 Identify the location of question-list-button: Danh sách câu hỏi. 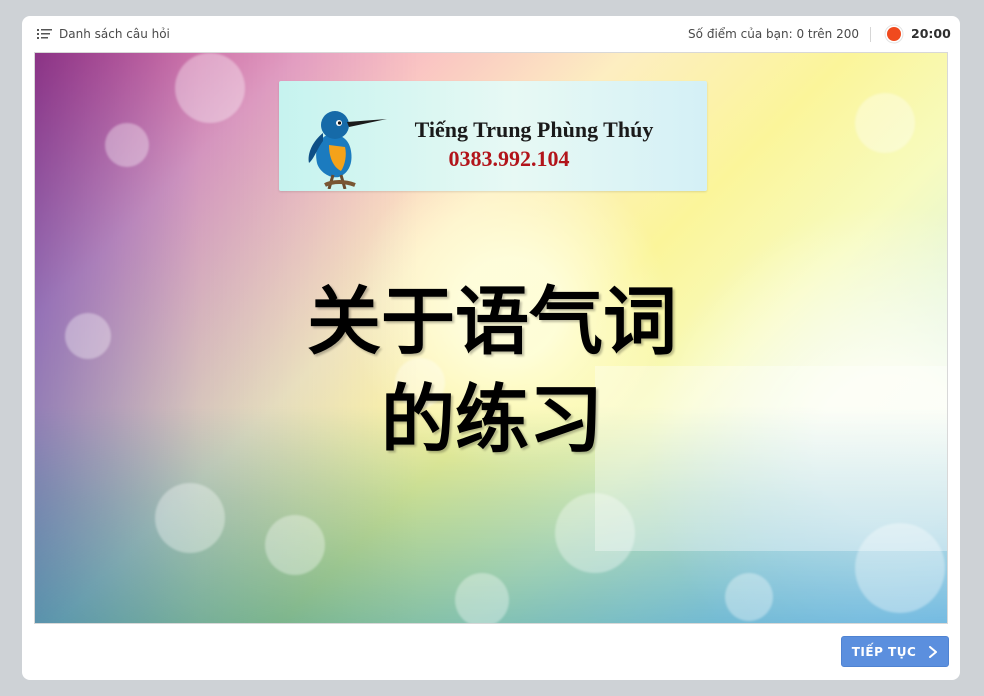
(103, 34).